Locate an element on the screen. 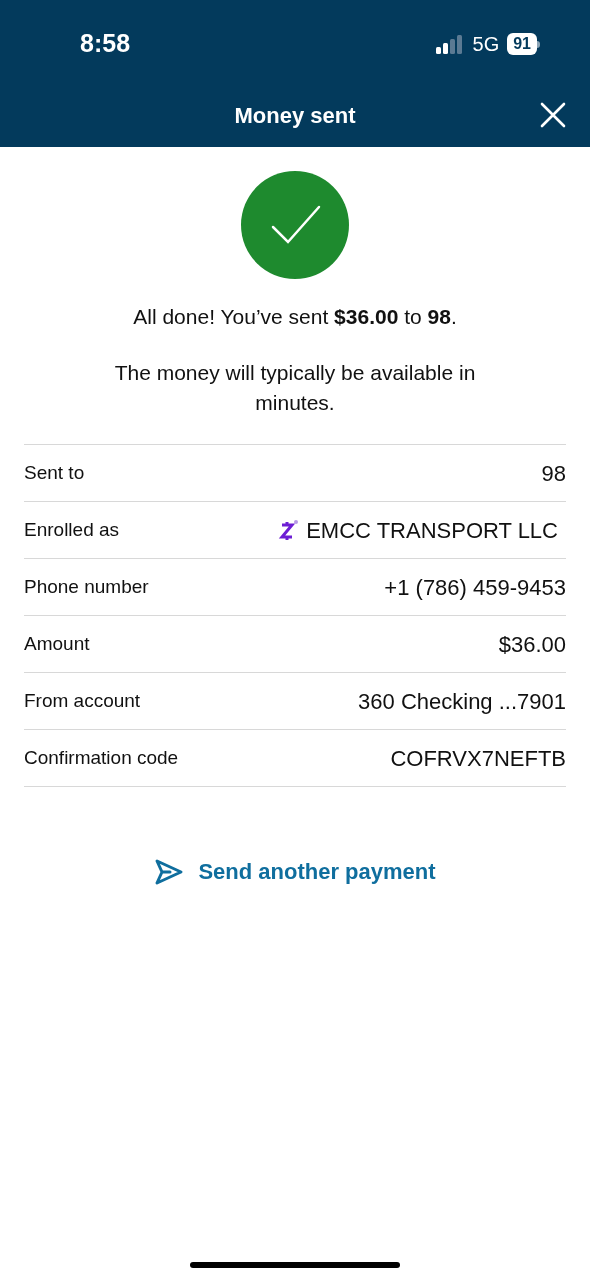 Image resolution: width=590 pixels, height=1280 pixels. signal-icon is located at coordinates (449, 44).